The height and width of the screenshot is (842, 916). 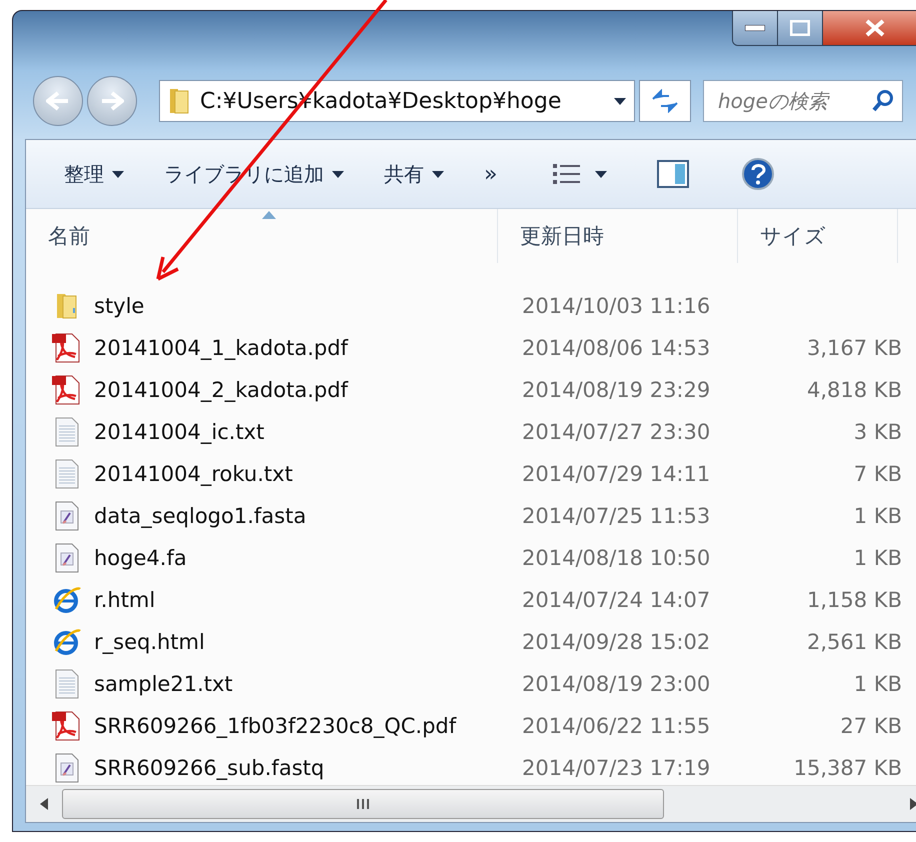 What do you see at coordinates (616, 474) in the screenshot?
I see `modified-date: 2014/07/29 14:11` at bounding box center [616, 474].